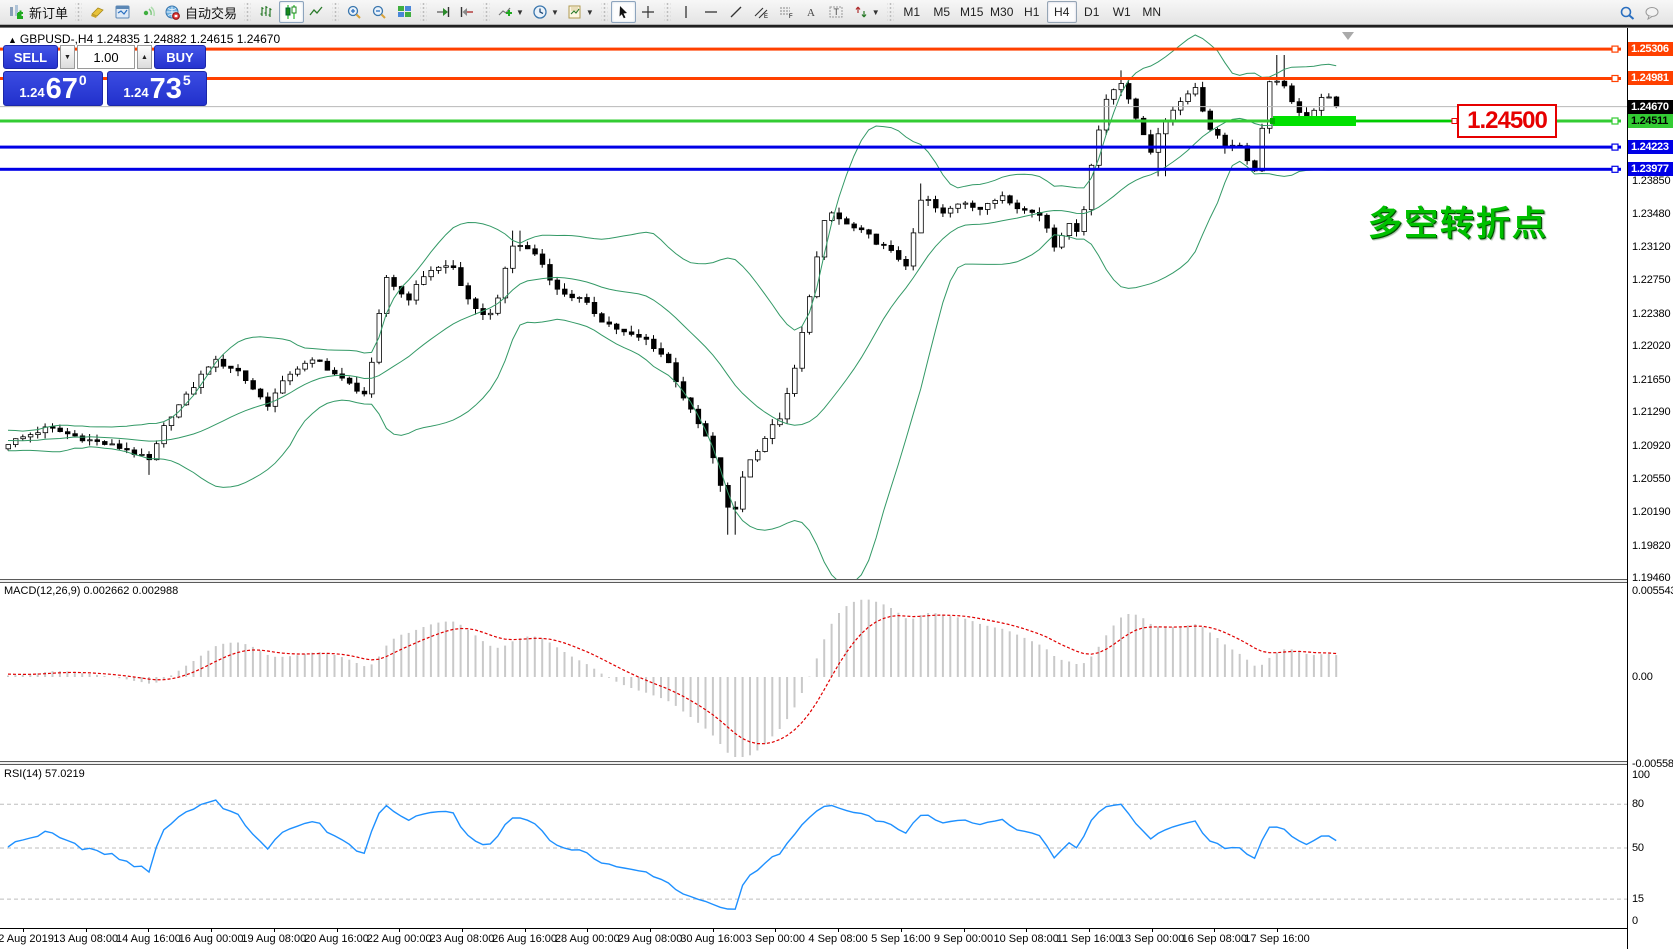  I want to click on timeframe-m5-button: M5, so click(942, 12).